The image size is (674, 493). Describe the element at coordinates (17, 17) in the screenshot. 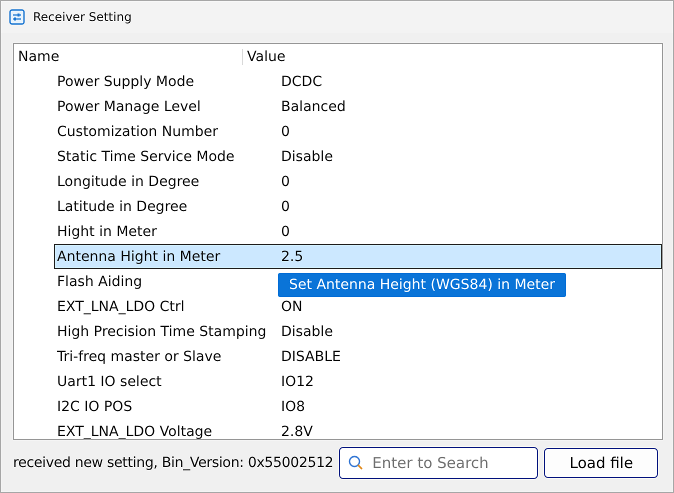

I see `sliders-icon` at that location.